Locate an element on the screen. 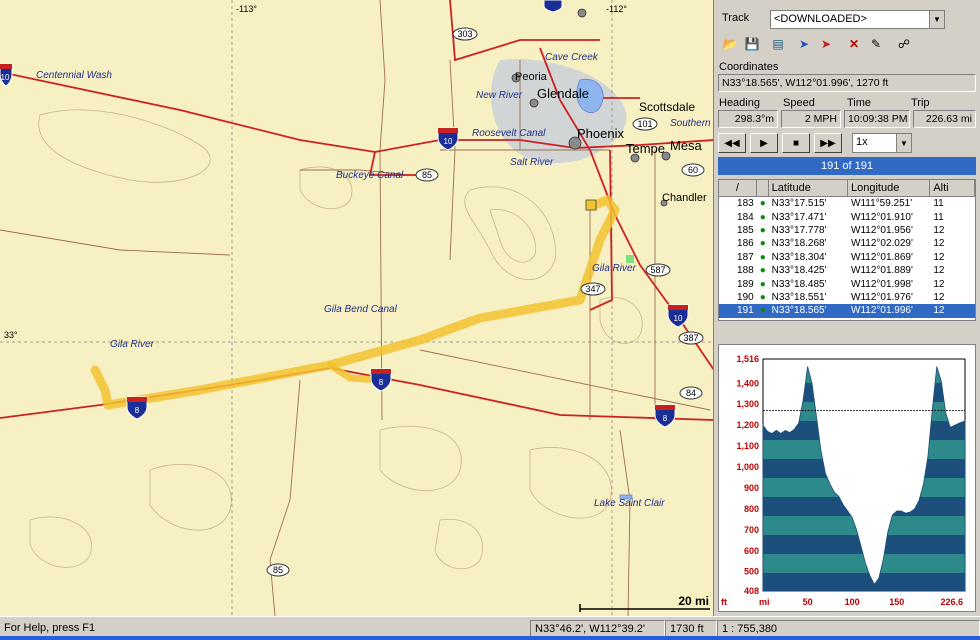 This screenshot has height=640, width=980. save-icon: 💾 is located at coordinates (752, 44).